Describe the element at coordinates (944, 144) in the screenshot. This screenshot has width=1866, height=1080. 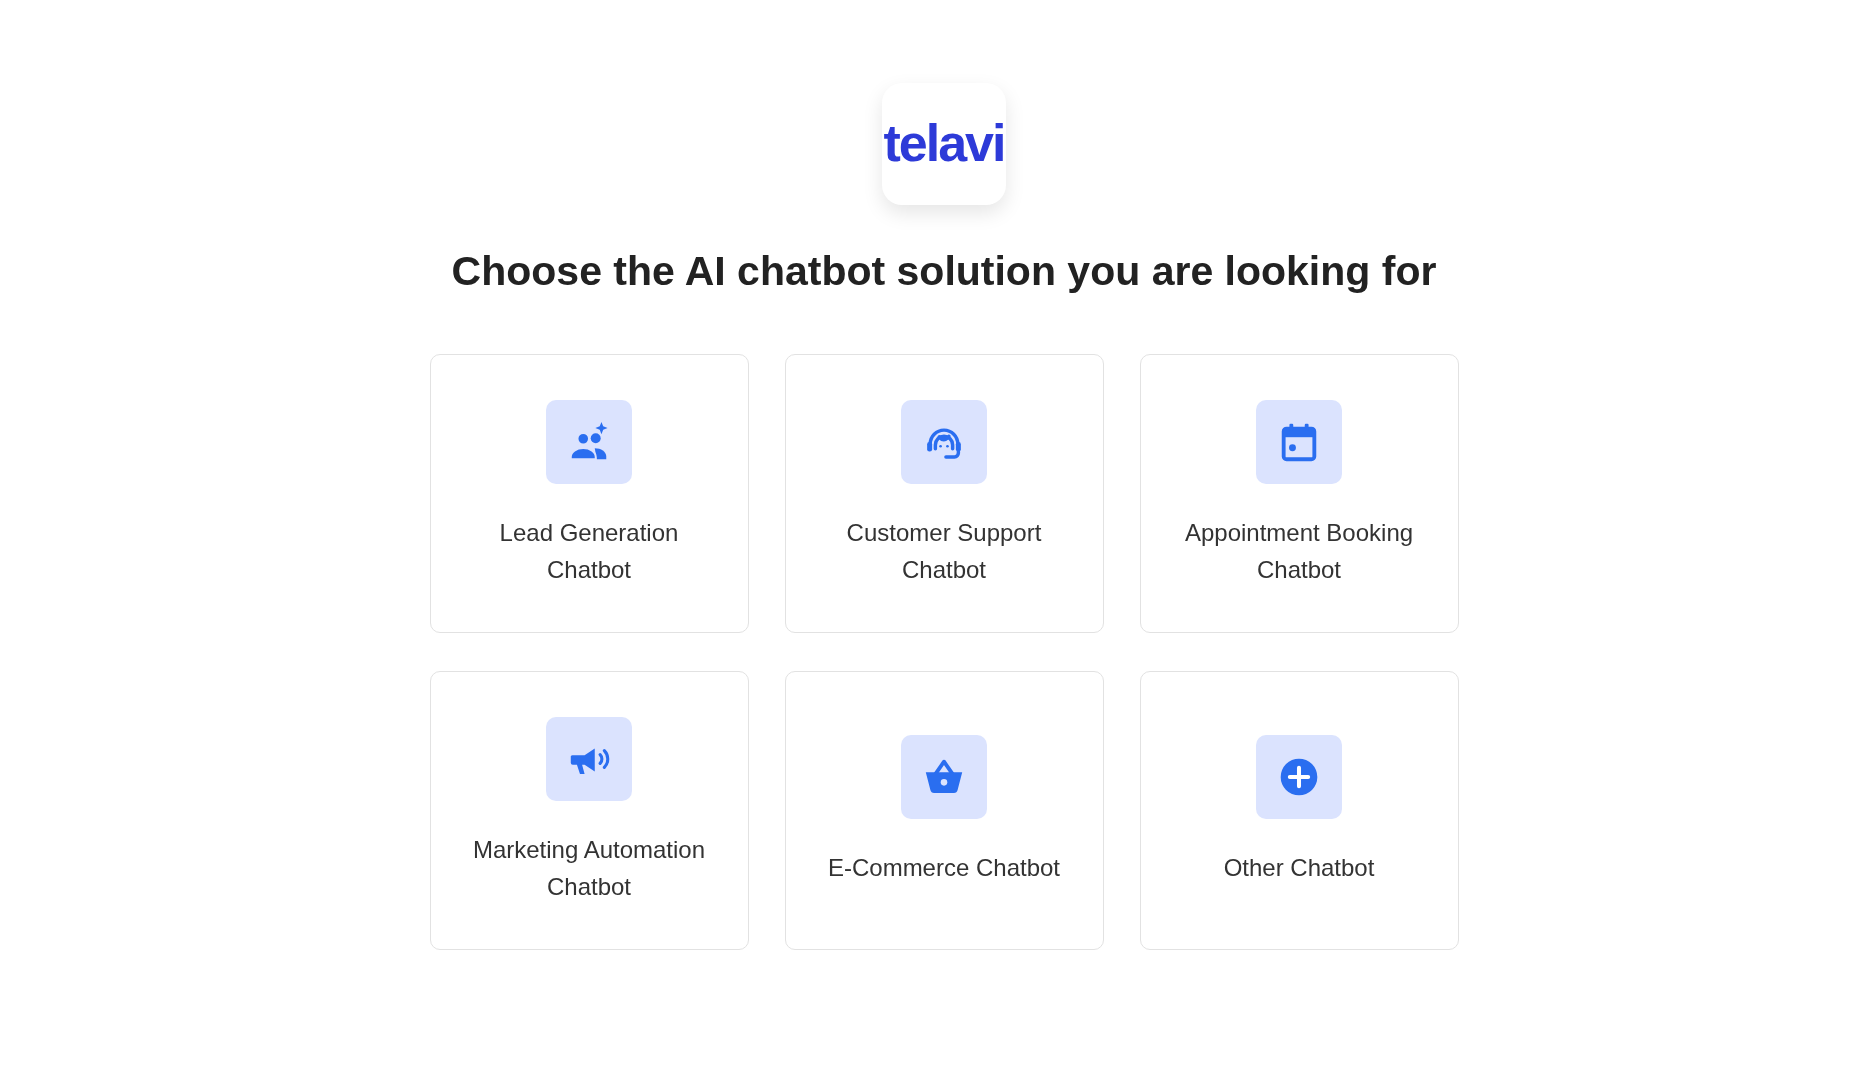
I see `logo-text: telavi` at that location.